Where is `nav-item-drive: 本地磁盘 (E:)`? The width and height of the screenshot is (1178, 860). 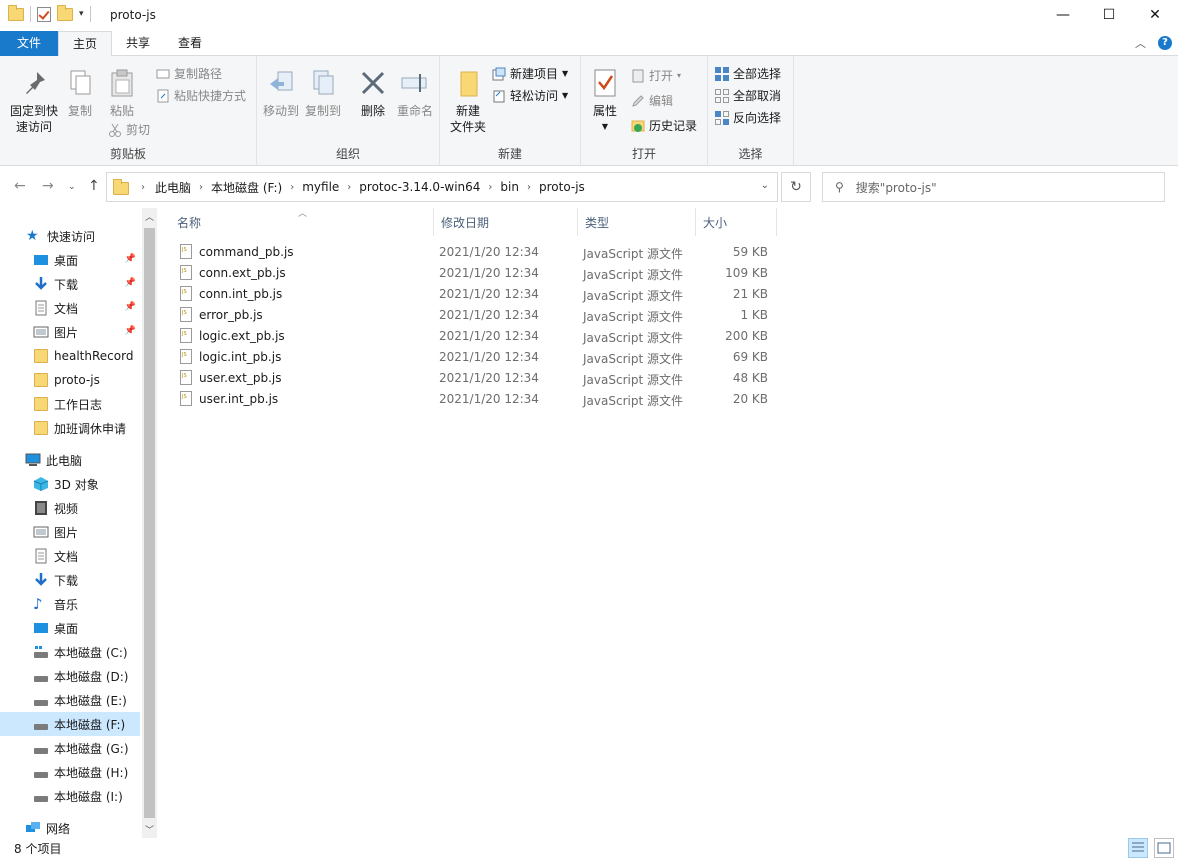 nav-item-drive: 本地磁盘 (E:) is located at coordinates (70, 700).